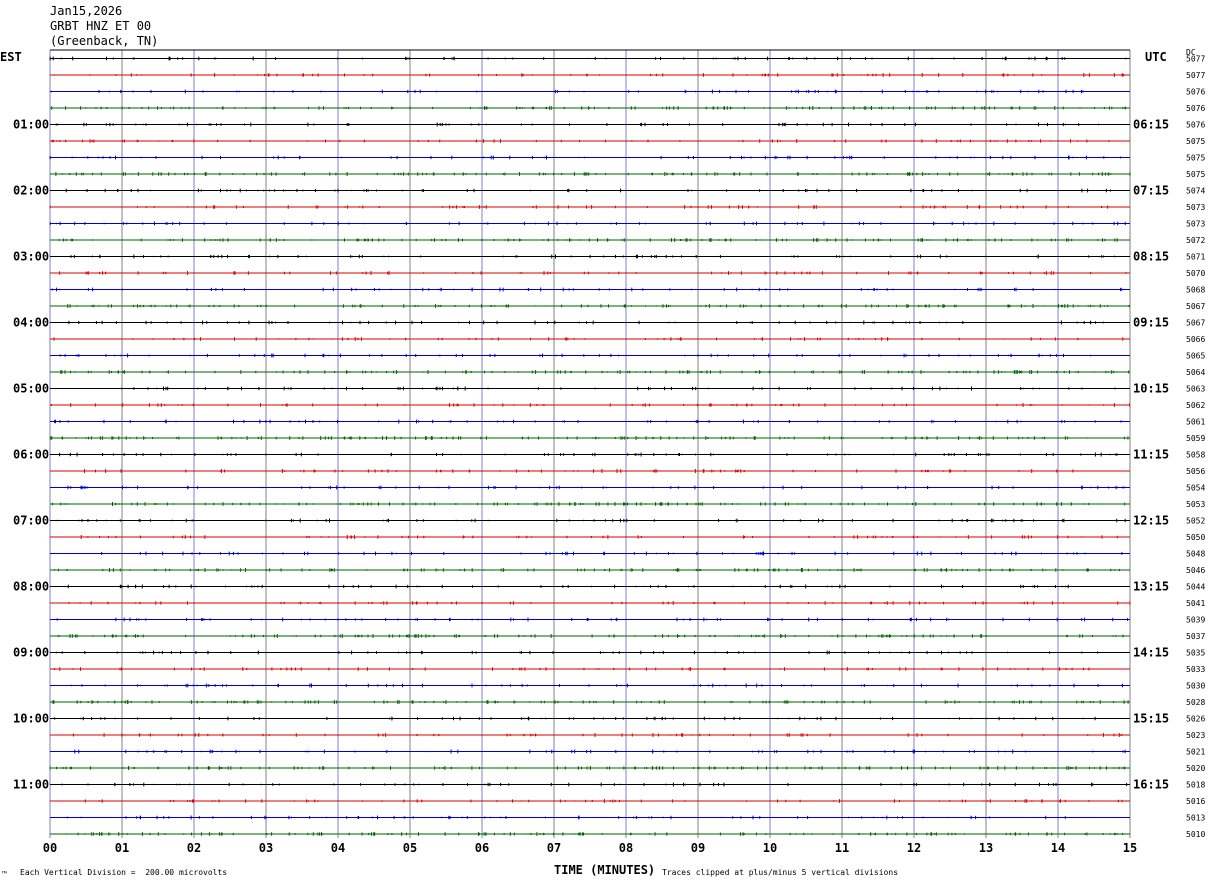  What do you see at coordinates (266, 848) in the screenshot?
I see `x-tick-label: 03` at bounding box center [266, 848].